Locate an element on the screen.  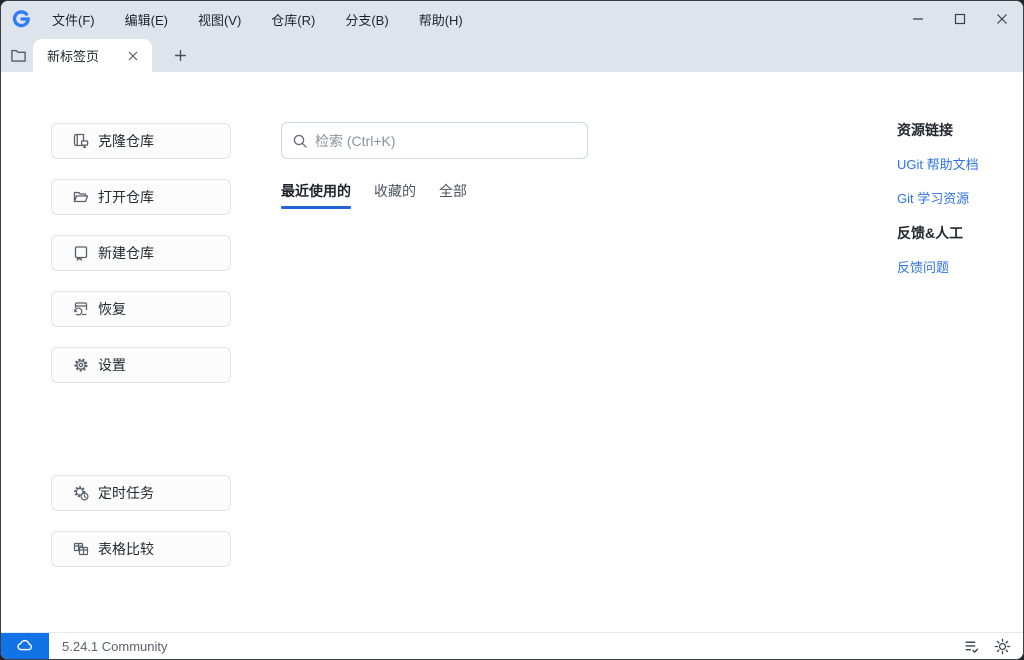
list-check-icon is located at coordinates (971, 647).